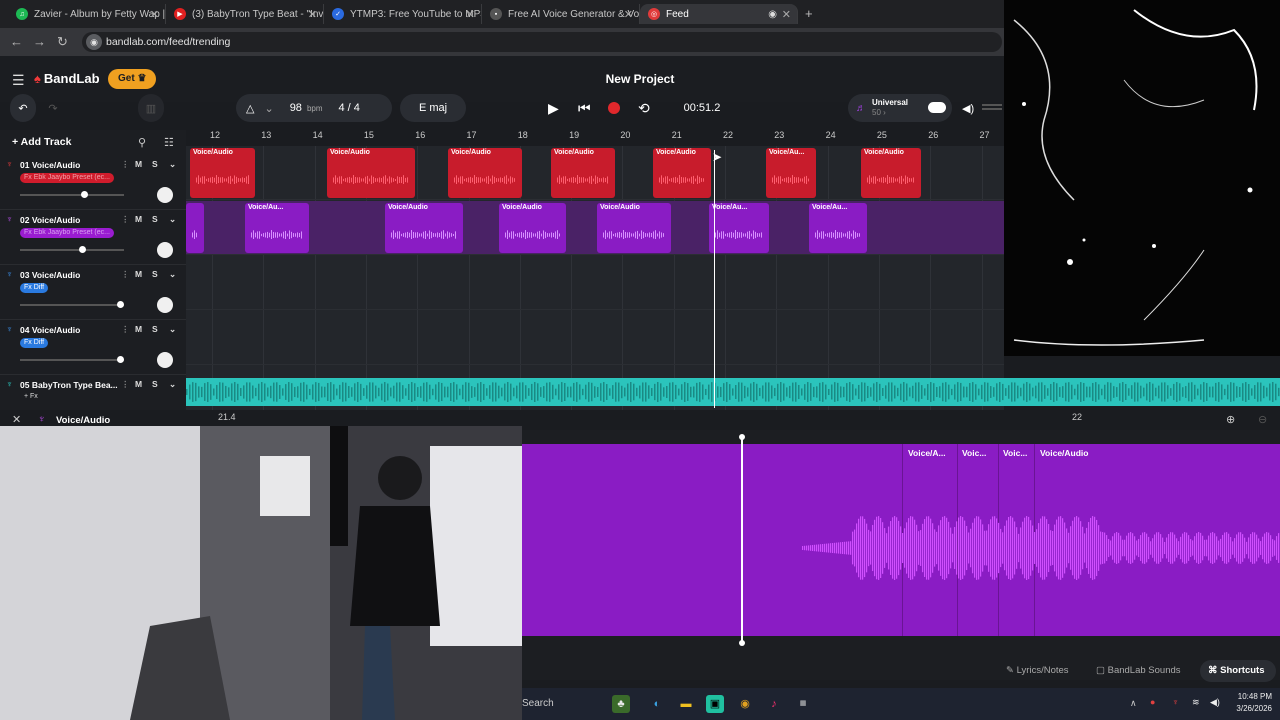 Image resolution: width=1280 pixels, height=720 pixels. I want to click on tiktok-icon: ♪, so click(774, 704).